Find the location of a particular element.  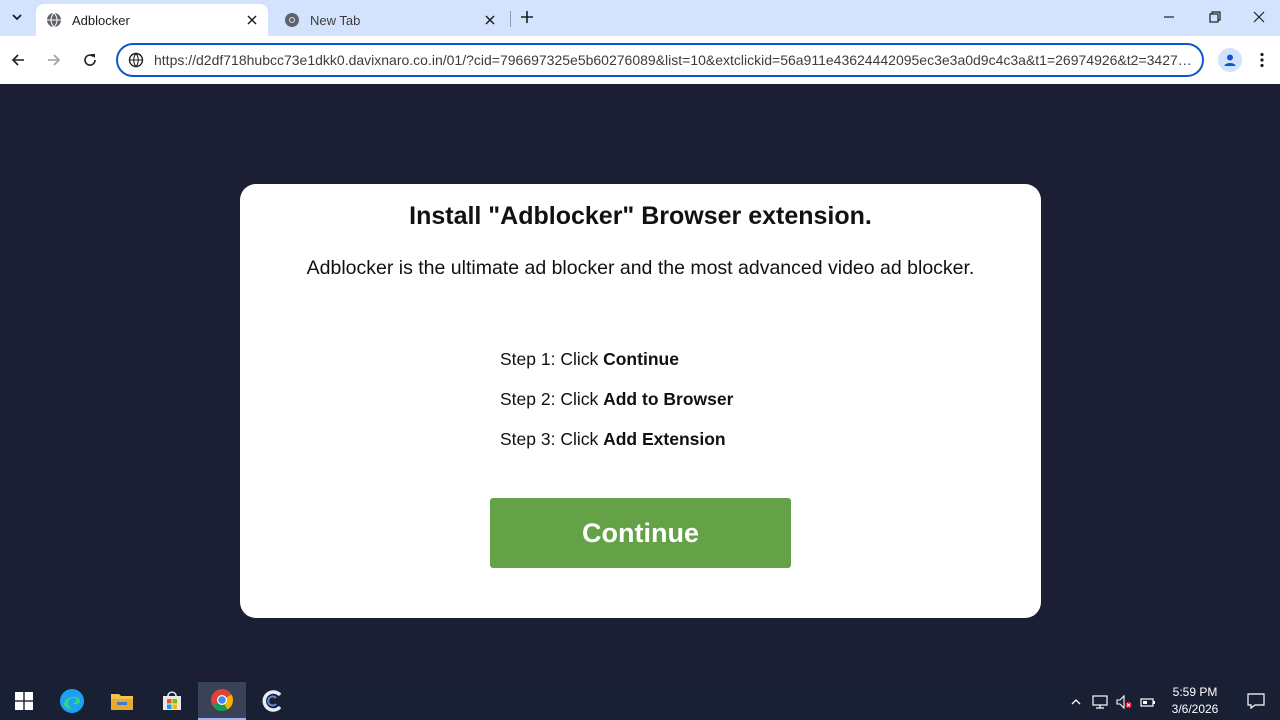

globe-icon is located at coordinates (54, 20).